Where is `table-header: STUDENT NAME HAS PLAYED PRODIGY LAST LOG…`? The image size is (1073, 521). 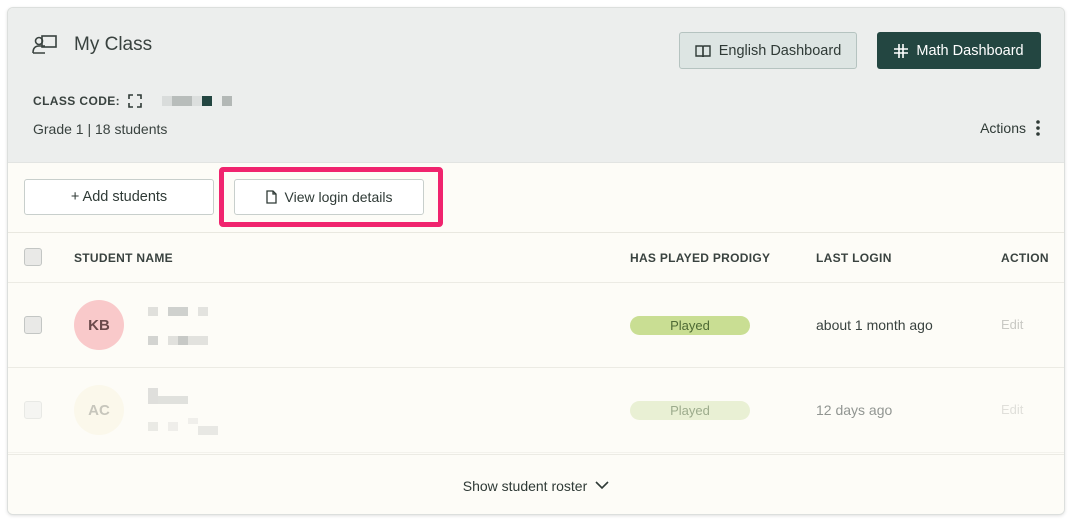
table-header: STUDENT NAME HAS PLAYED PRODIGY LAST LOG… is located at coordinates (536, 258).